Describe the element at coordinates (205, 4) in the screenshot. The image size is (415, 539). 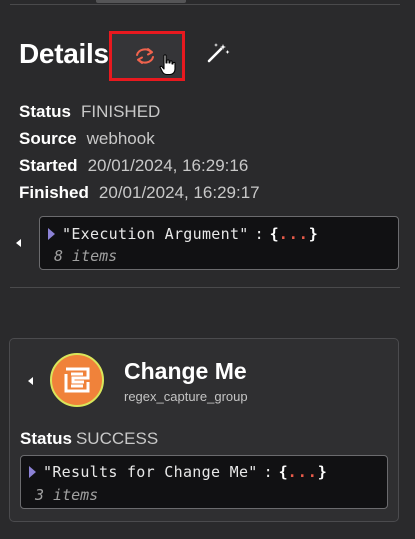
I see `top-divider` at that location.